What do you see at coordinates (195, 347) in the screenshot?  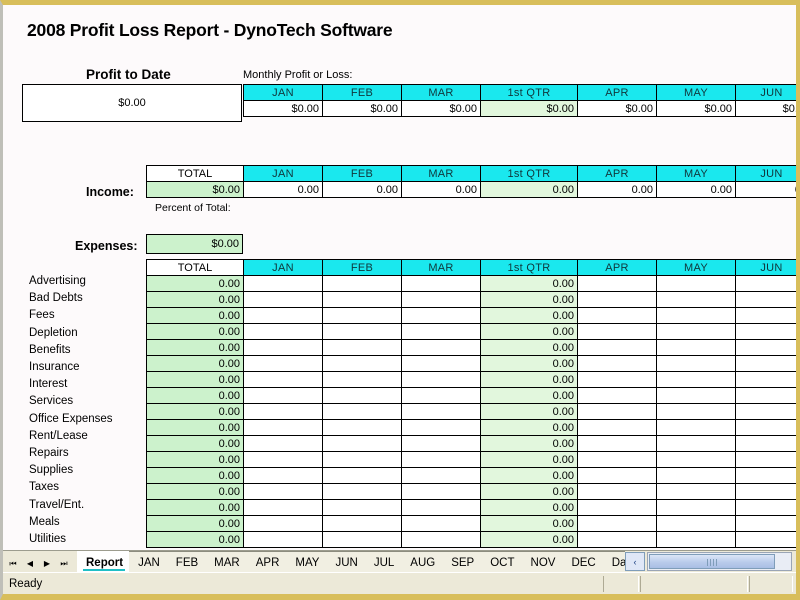 I see `expense-total-4: 0.00` at bounding box center [195, 347].